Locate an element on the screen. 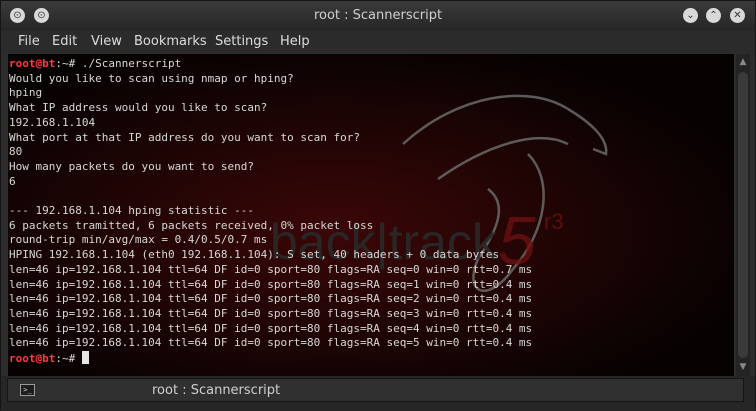 This screenshot has width=756, height=411. line-text: --- 192.168.1.104 hping statistic --- is located at coordinates (132, 211).